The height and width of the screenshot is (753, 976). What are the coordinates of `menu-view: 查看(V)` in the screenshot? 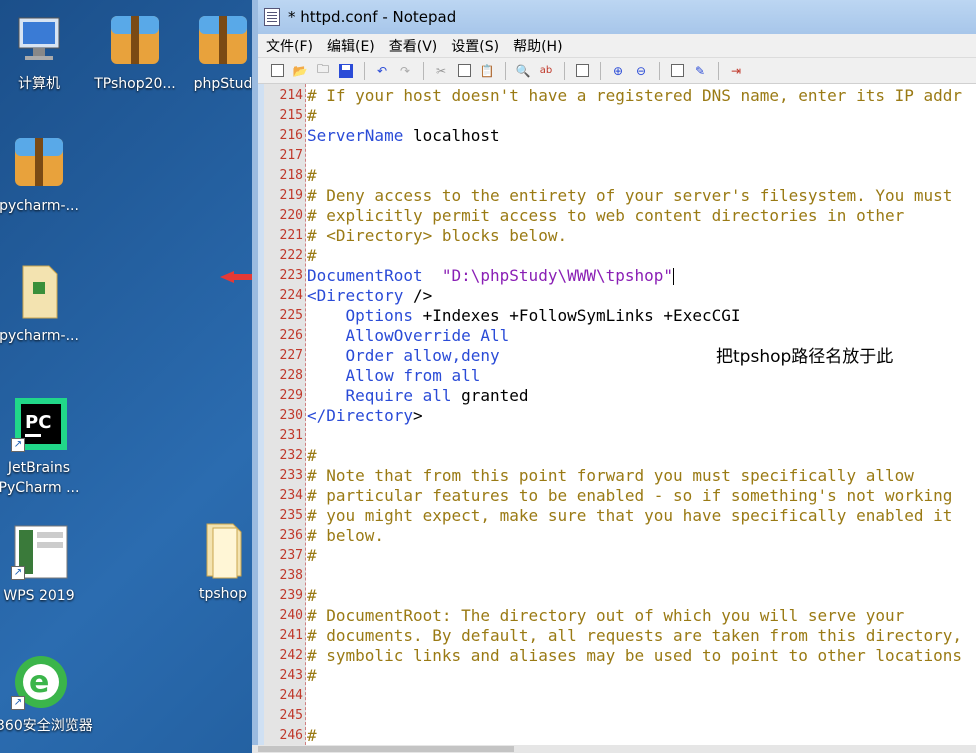 It's located at (413, 46).